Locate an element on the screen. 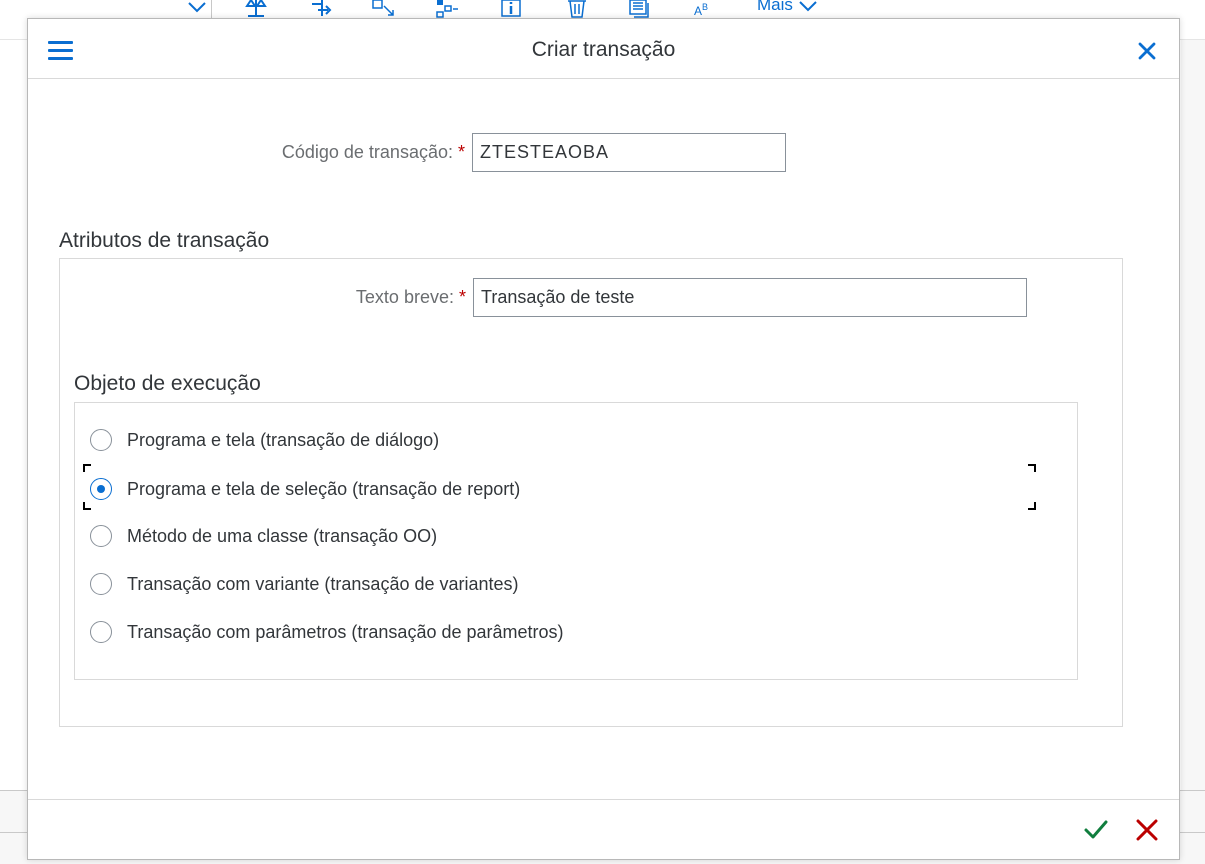 The width and height of the screenshot is (1205, 864). option-label: Programa e tela (transação de diálogo) is located at coordinates (283, 439).